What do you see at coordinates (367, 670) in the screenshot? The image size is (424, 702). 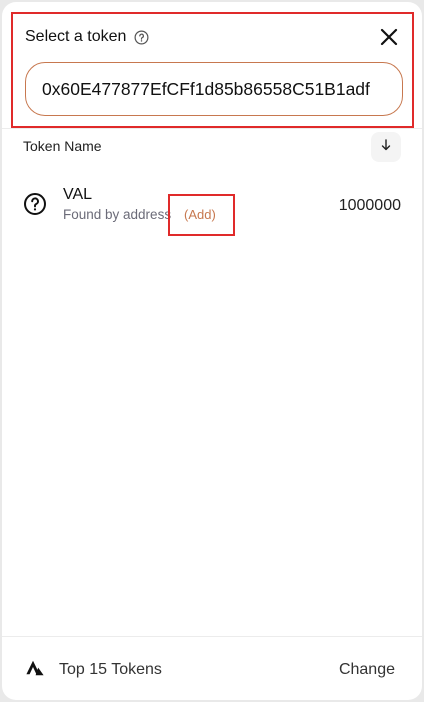 I see `change-list-button: Change` at bounding box center [367, 670].